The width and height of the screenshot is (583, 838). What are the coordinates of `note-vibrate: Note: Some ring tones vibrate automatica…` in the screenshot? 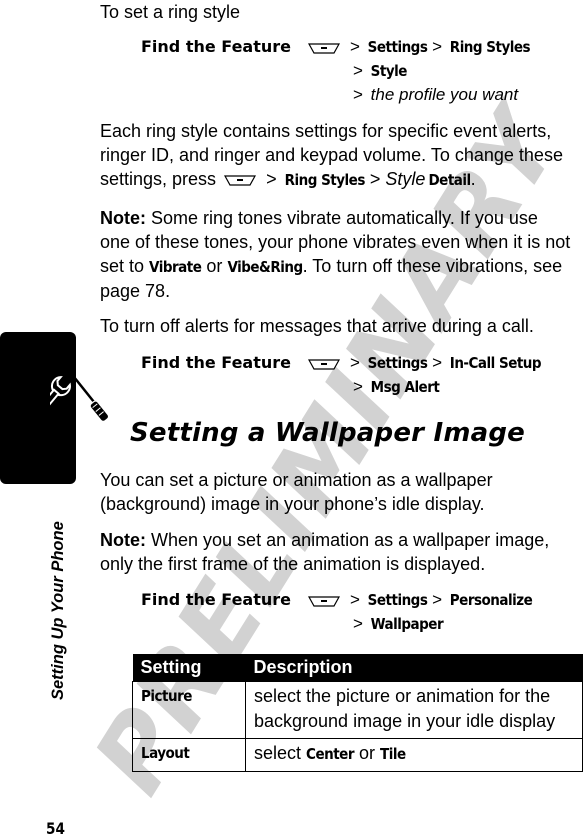 It's located at (335, 254).